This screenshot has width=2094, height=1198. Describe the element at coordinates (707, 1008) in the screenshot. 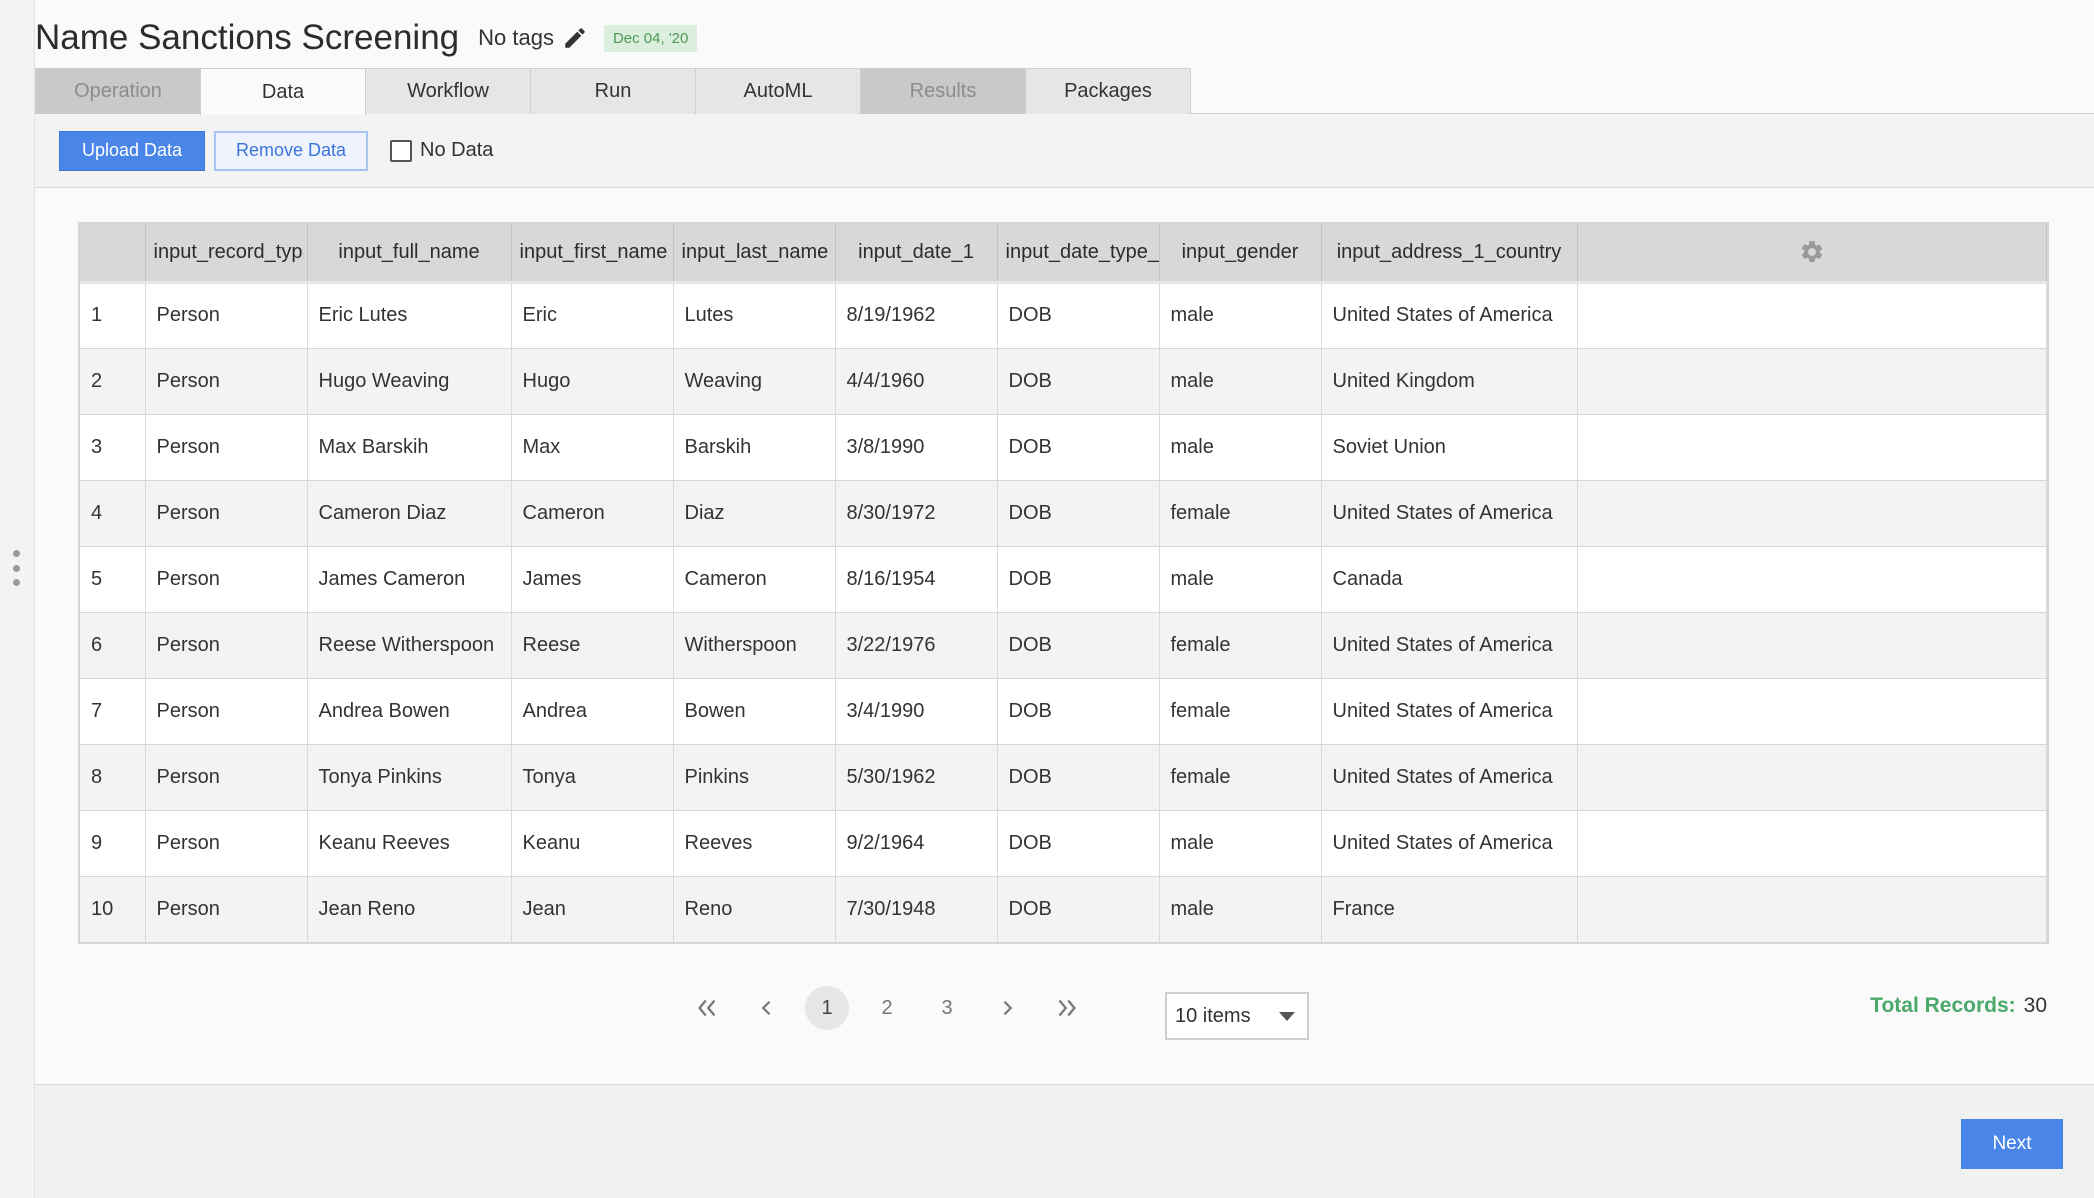

I see `first-page-button` at that location.